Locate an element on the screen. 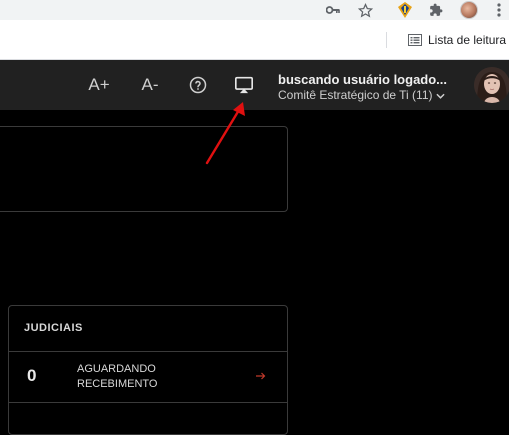 This screenshot has height=435, width=509. committee-label: Comitê Estratégico de Ti (11) is located at coordinates (355, 95).